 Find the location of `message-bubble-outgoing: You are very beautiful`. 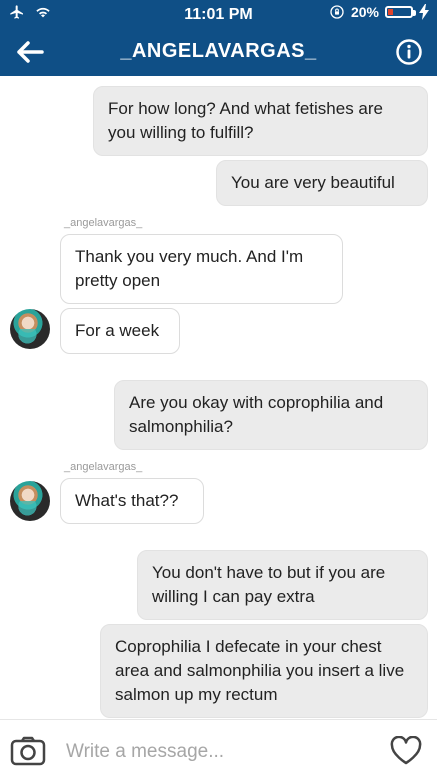

message-bubble-outgoing: You are very beautiful is located at coordinates (322, 183).